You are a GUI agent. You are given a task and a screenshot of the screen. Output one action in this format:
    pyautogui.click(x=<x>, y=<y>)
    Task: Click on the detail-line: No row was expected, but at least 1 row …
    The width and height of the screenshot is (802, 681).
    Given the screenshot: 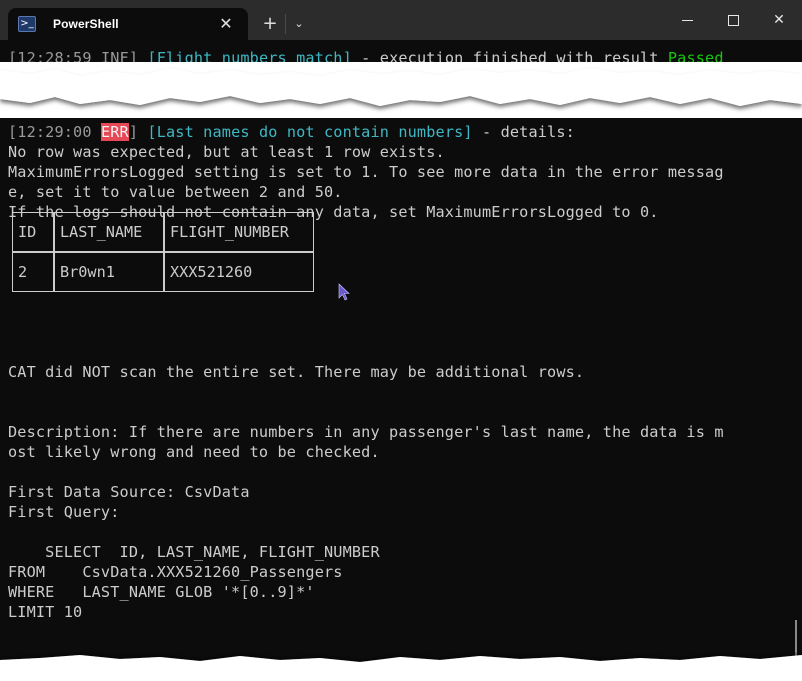 What is the action you would take?
    pyautogui.click(x=226, y=152)
    